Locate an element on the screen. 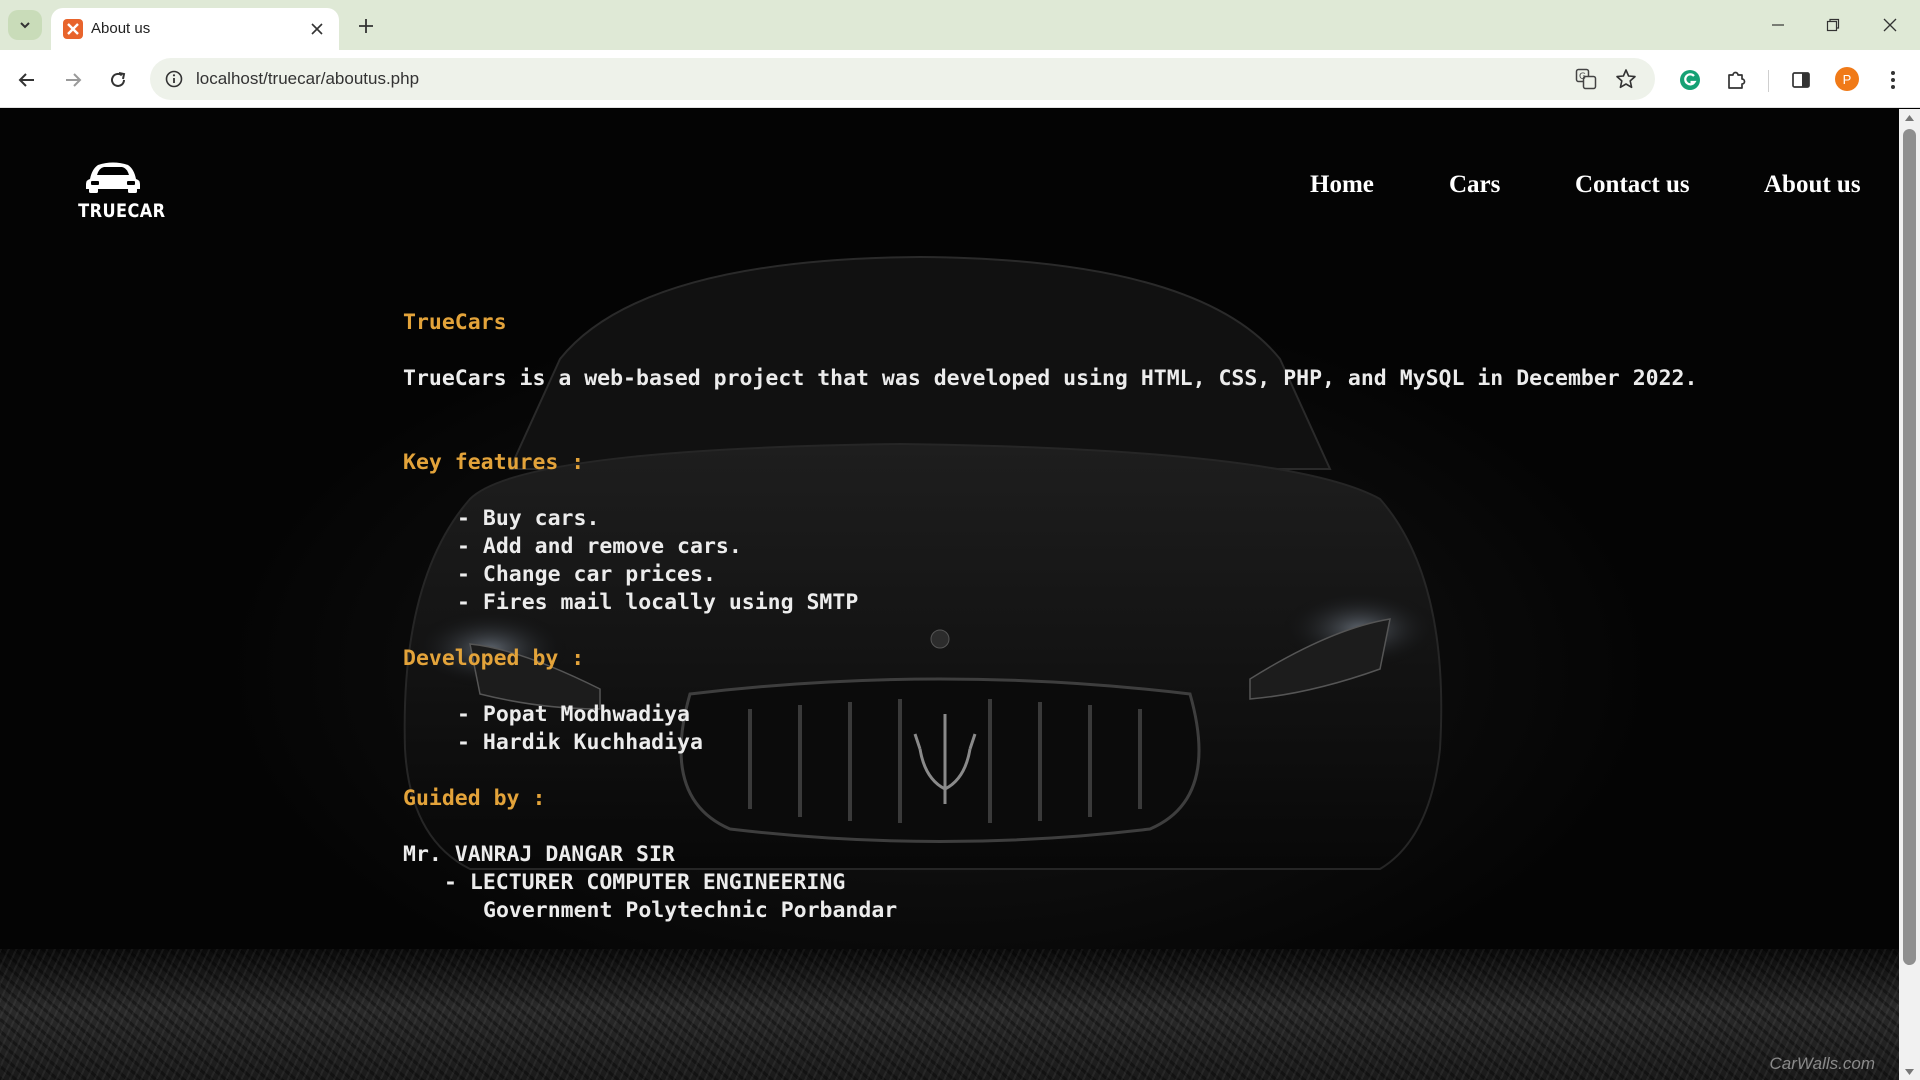 The width and height of the screenshot is (1920, 1080). tab-search-button is located at coordinates (25, 25).